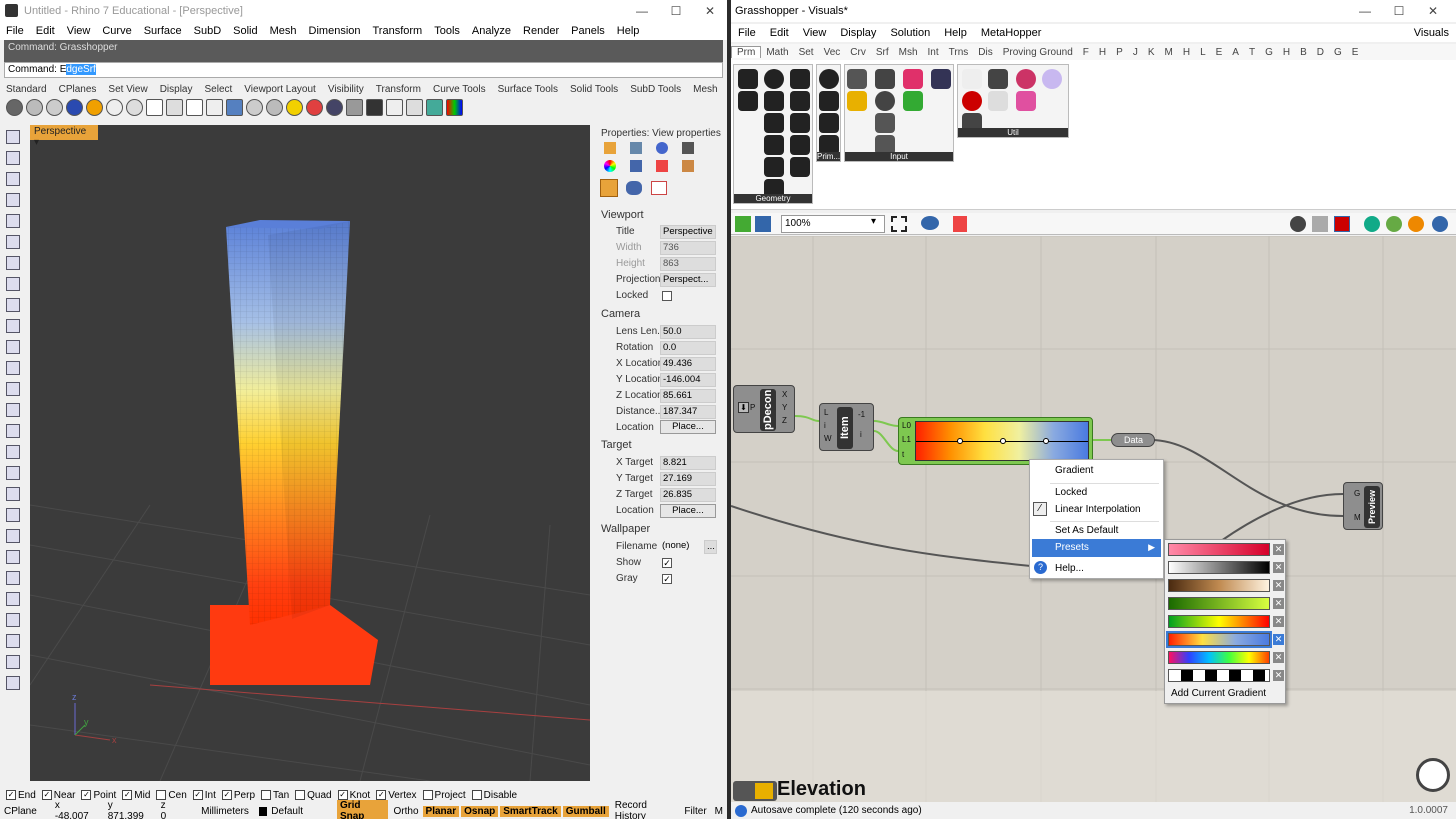 This screenshot has height=819, width=1456. What do you see at coordinates (13, 683) in the screenshot?
I see `analyze-icon` at bounding box center [13, 683].